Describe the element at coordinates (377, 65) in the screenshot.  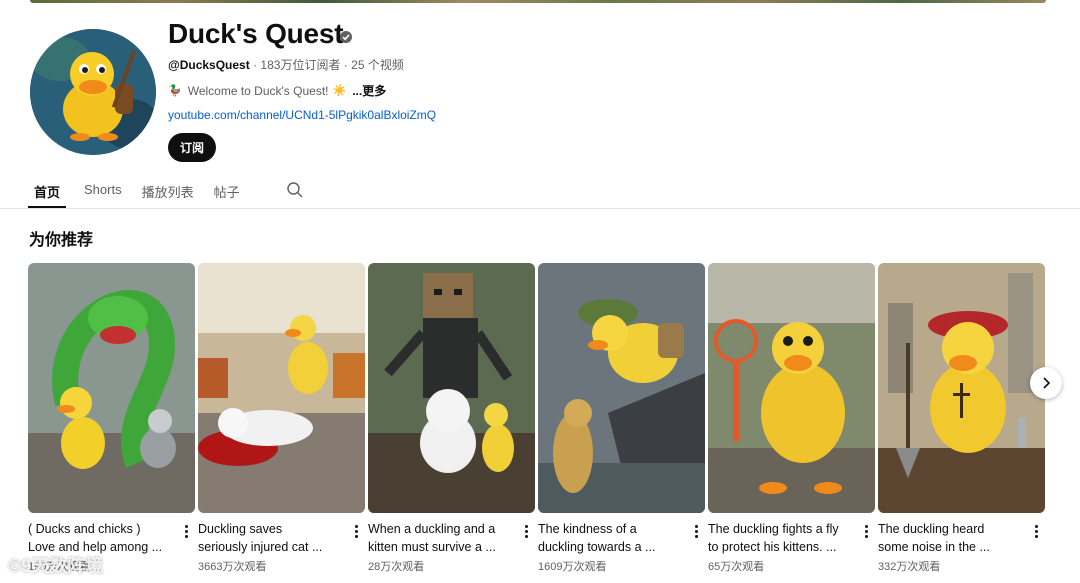
I see `video-count: 25 个视频` at that location.